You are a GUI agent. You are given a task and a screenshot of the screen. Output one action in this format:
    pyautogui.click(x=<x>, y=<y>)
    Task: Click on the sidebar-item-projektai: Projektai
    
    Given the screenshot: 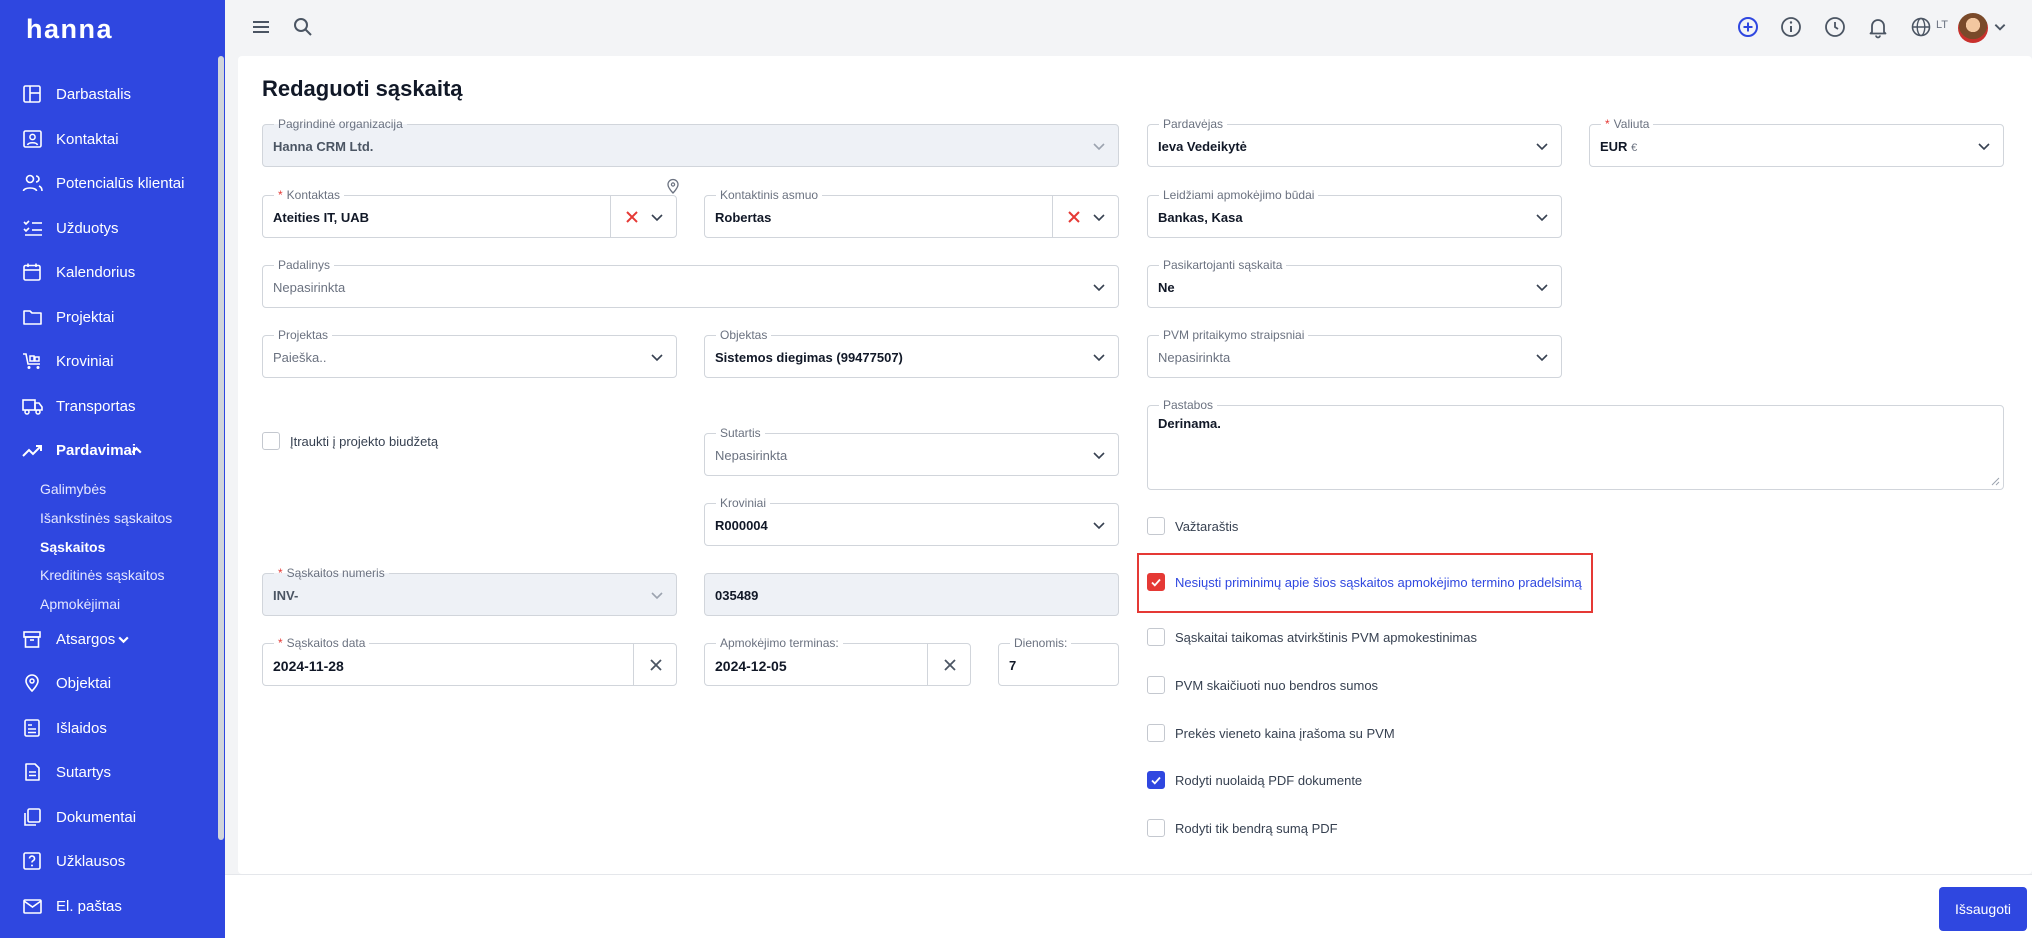 What is the action you would take?
    pyautogui.click(x=109, y=317)
    